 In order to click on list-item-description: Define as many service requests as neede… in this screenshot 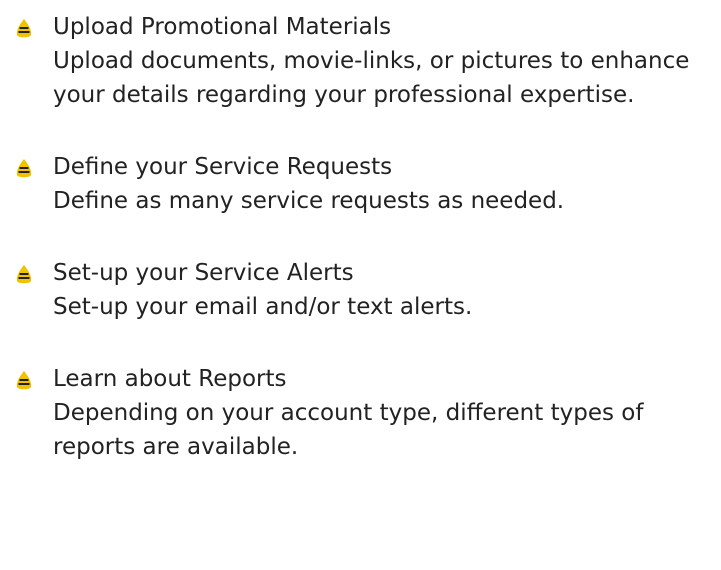, I will do `click(309, 201)`.